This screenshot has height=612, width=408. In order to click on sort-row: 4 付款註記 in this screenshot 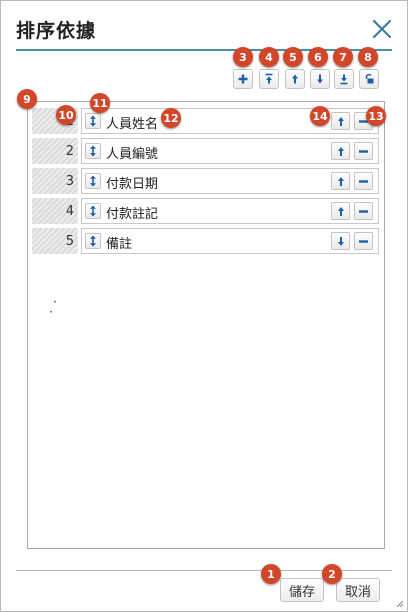, I will do `click(206, 211)`.